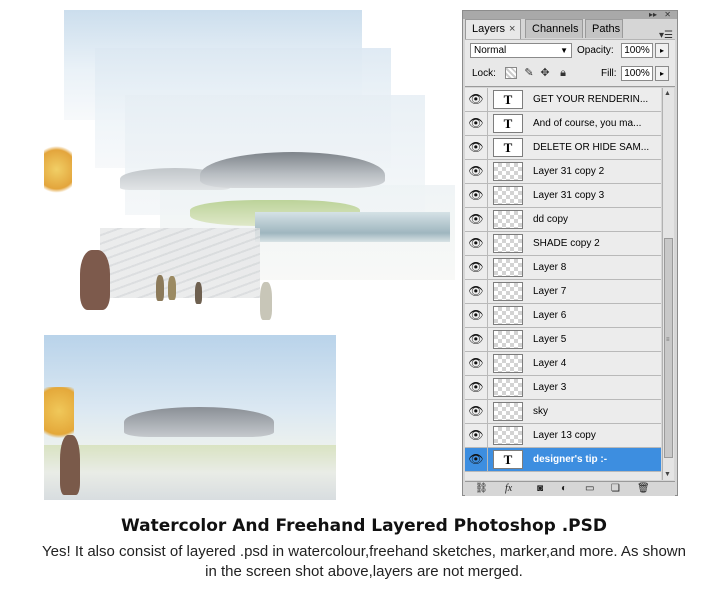 The width and height of the screenshot is (728, 600). I want to click on layer-row: 👁︎ dd copy, so click(563, 220).